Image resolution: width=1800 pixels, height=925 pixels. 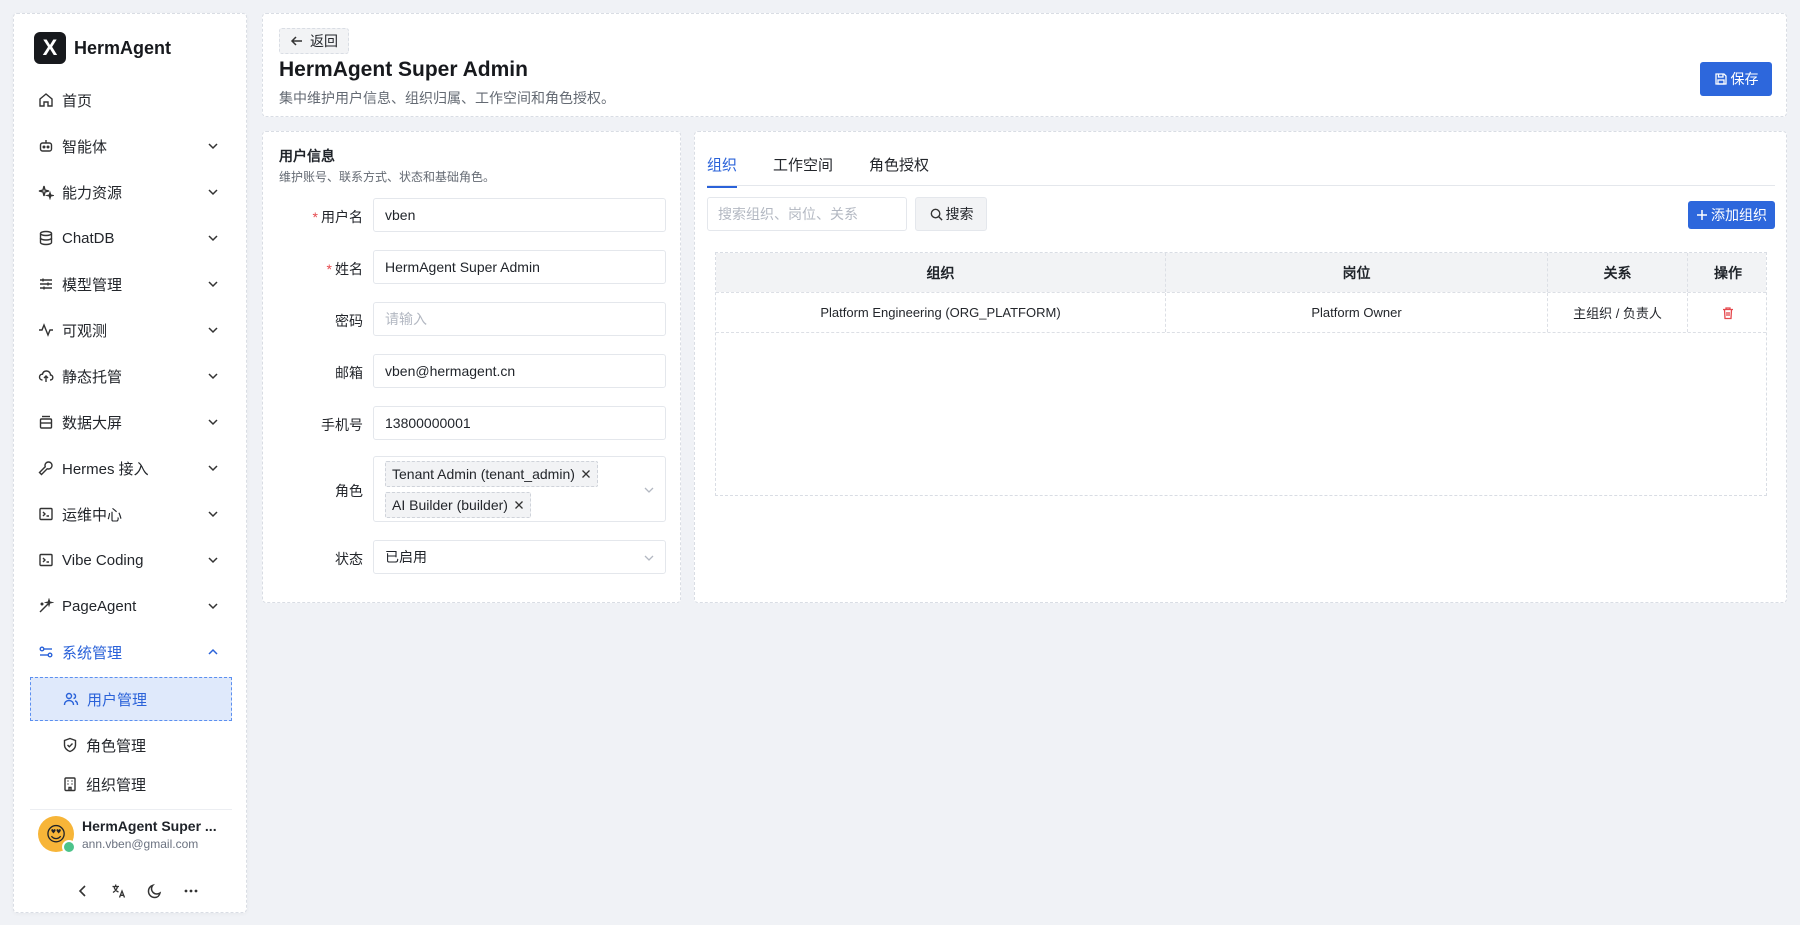 What do you see at coordinates (491, 474) in the screenshot?
I see `role-tag: Tenant Admin (tenant_admin)` at bounding box center [491, 474].